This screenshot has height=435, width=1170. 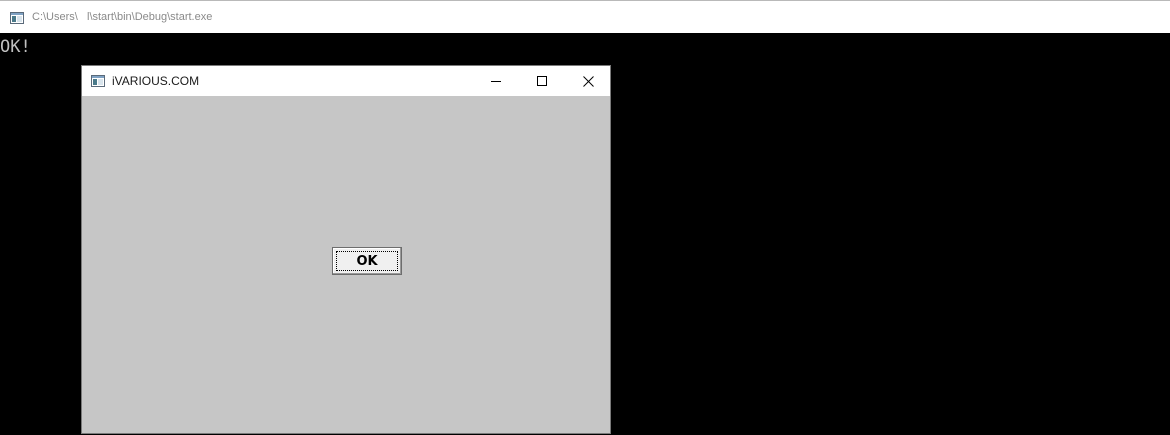 What do you see at coordinates (122, 17) in the screenshot?
I see `console-window-title: C:\Users\ l\start\bin\Debug\start.exe` at bounding box center [122, 17].